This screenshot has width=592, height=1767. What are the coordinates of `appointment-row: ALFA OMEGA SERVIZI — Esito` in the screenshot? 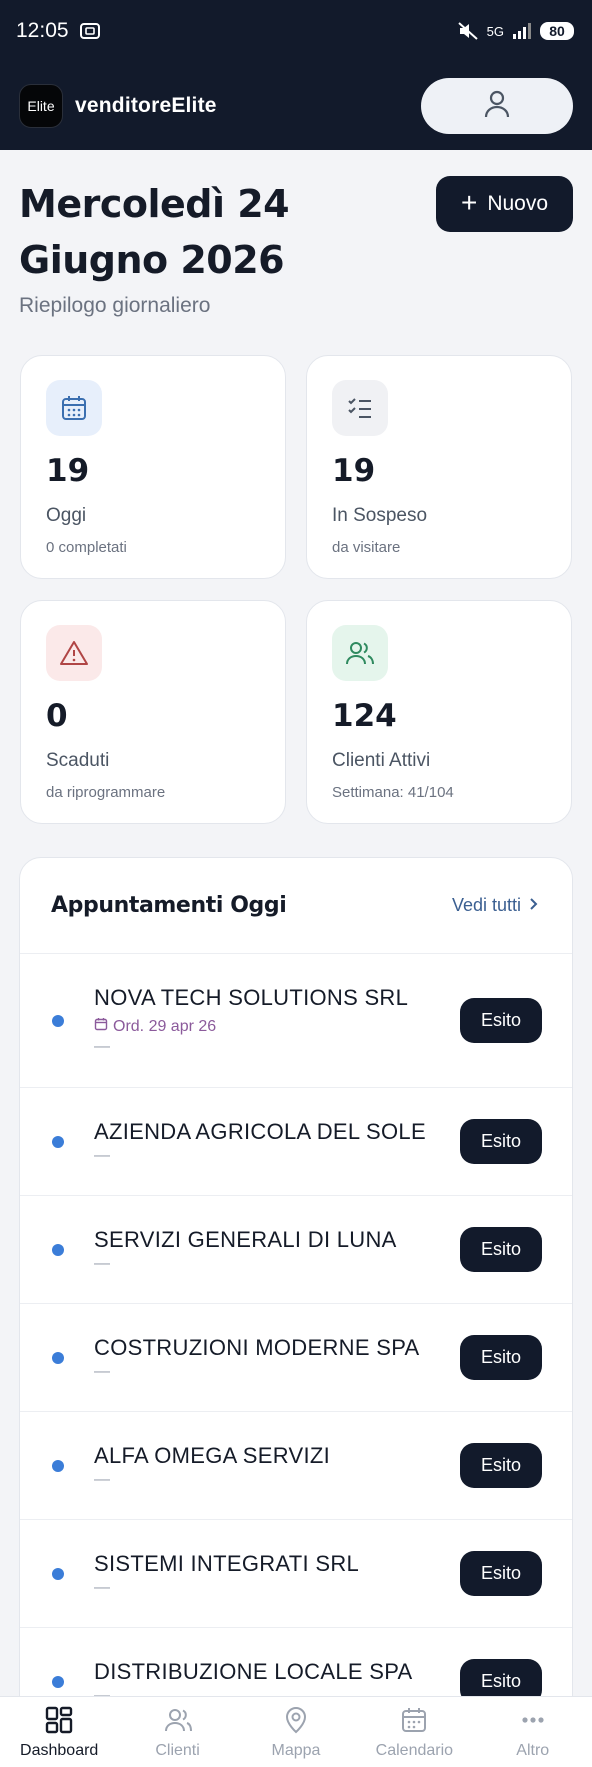 It's located at (296, 1466).